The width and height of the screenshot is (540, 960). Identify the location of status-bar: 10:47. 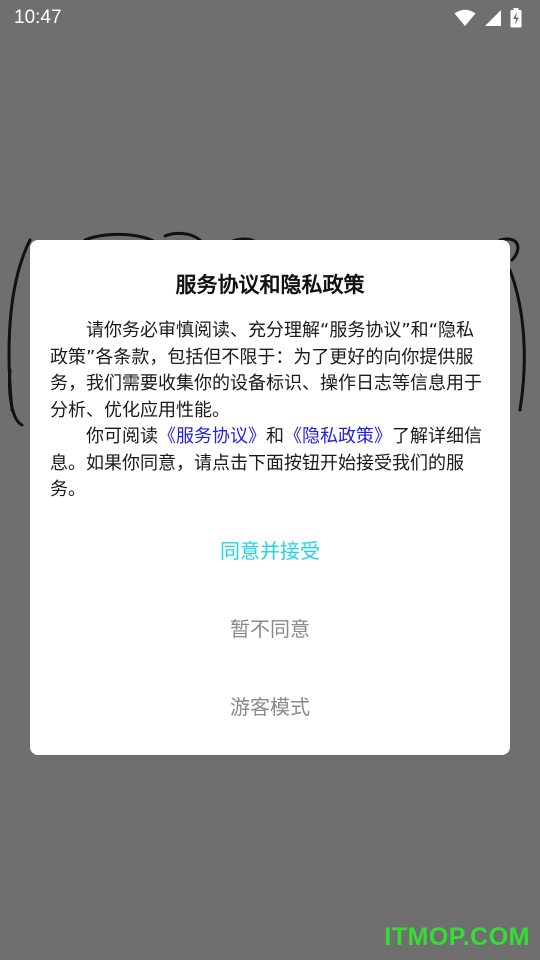
(270, 18).